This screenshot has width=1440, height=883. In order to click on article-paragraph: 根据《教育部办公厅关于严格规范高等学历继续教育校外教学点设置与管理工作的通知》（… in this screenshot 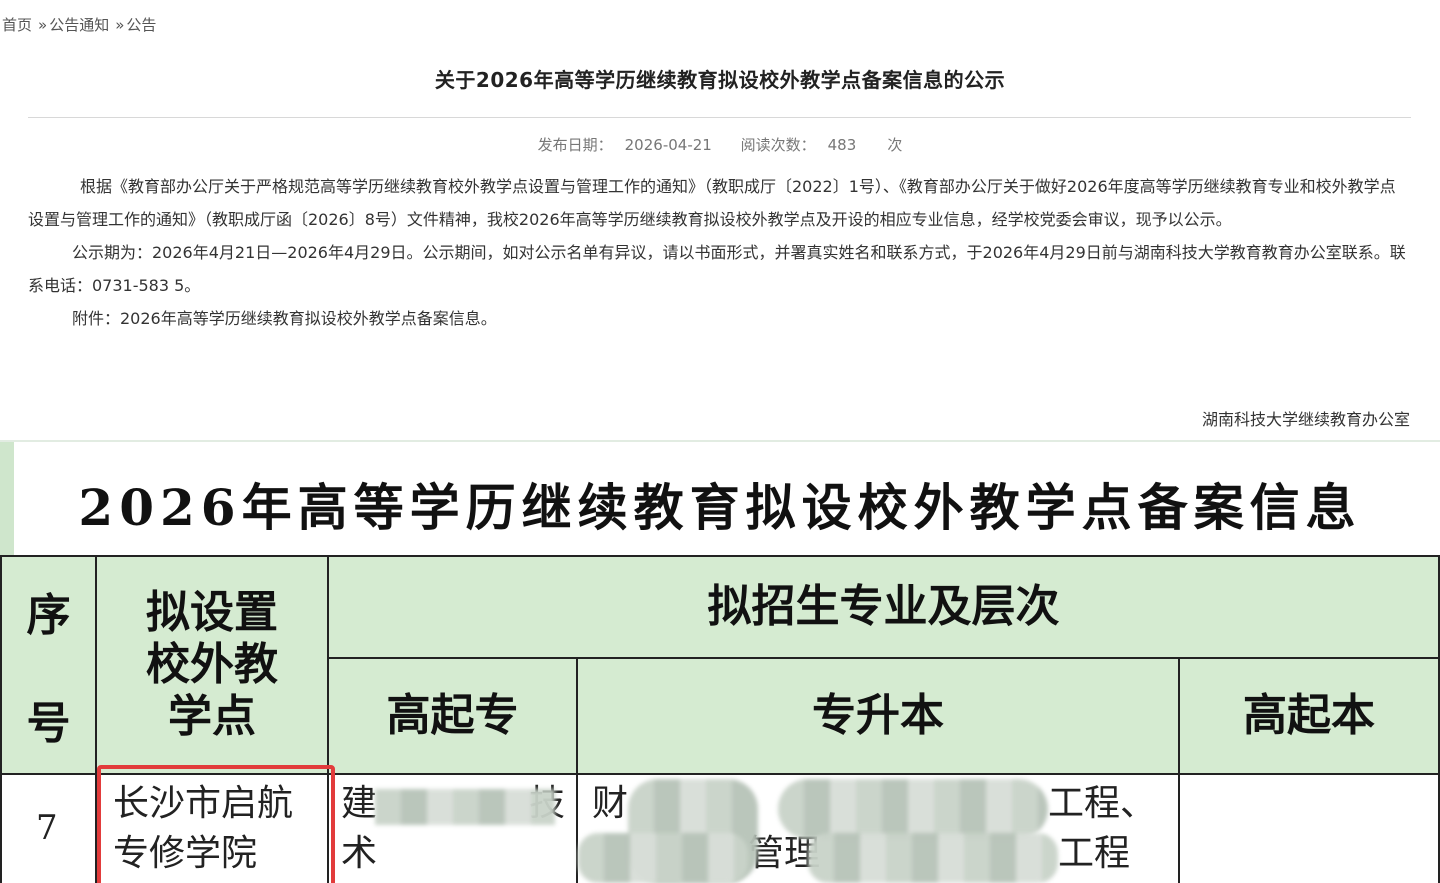, I will do `click(712, 203)`.